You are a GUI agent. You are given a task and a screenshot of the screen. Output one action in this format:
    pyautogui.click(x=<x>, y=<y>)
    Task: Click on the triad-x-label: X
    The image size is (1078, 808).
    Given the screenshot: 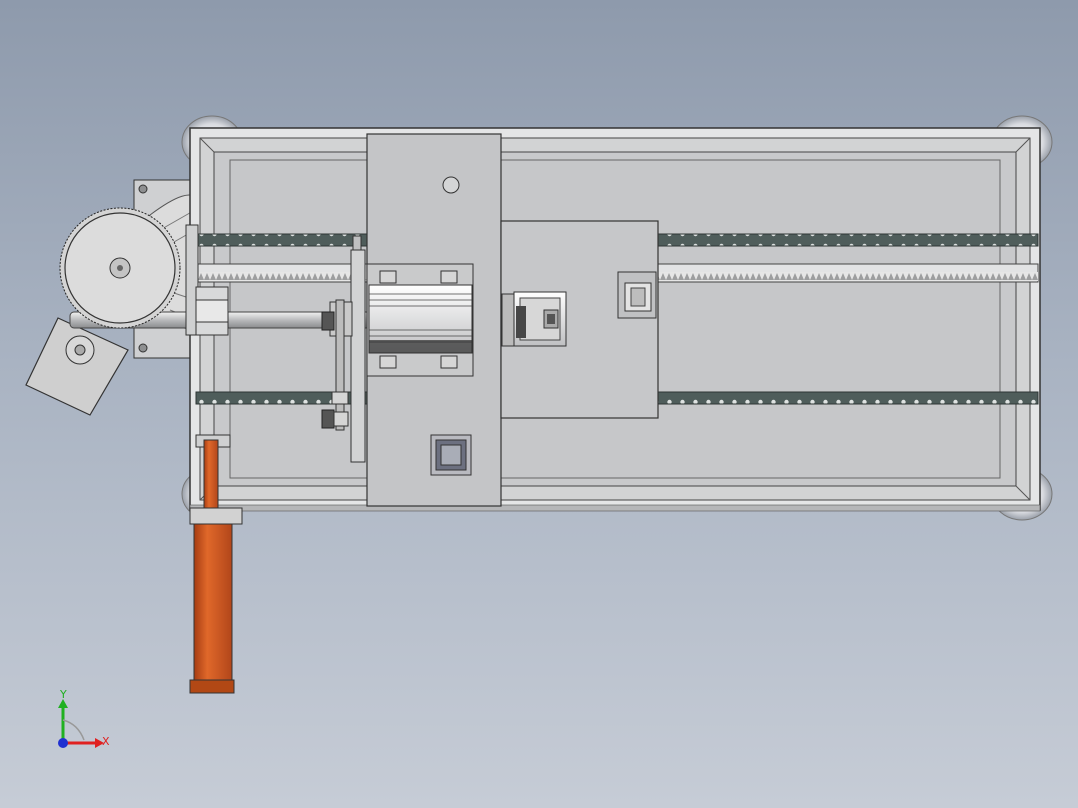 What is the action you would take?
    pyautogui.click(x=106, y=741)
    